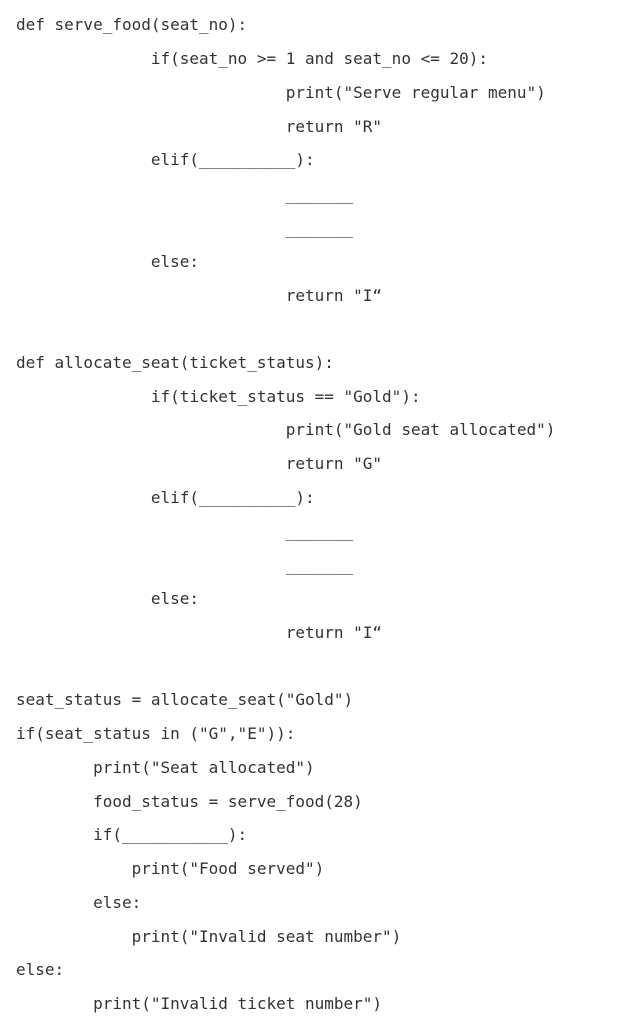 This screenshot has height=1033, width=627. What do you see at coordinates (165, 767) in the screenshot?
I see `code-line: print("Seat allocated")` at bounding box center [165, 767].